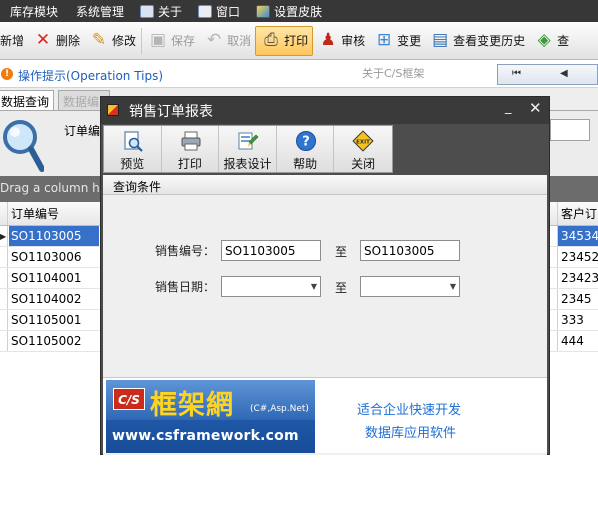  What do you see at coordinates (32, 11) in the screenshot?
I see `menu-inventory-module: 库存模块` at bounding box center [32, 11].